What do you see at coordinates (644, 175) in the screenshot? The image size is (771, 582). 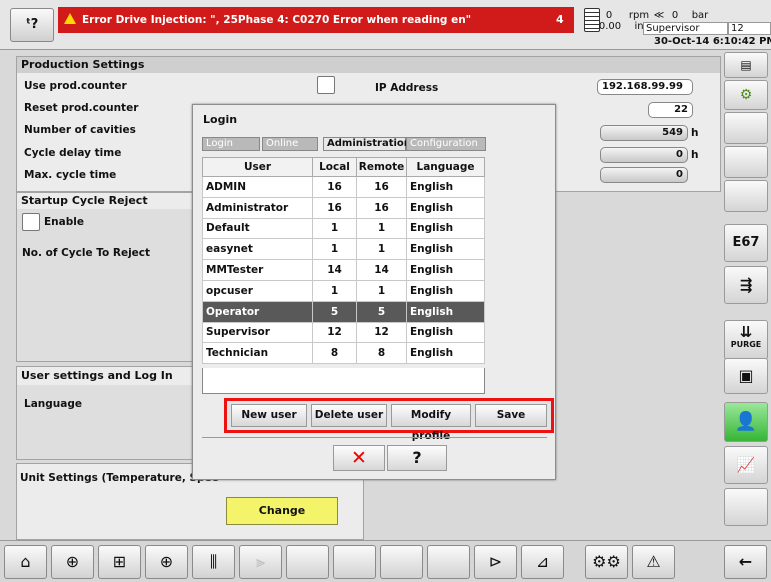 I see `extra-value-field: 0` at bounding box center [644, 175].